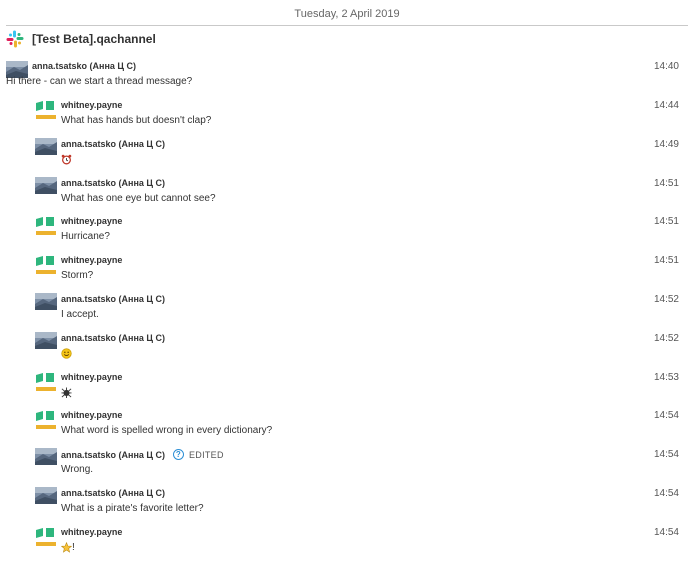 Image resolution: width=694 pixels, height=564 pixels. I want to click on smiley-face-icon, so click(66, 353).